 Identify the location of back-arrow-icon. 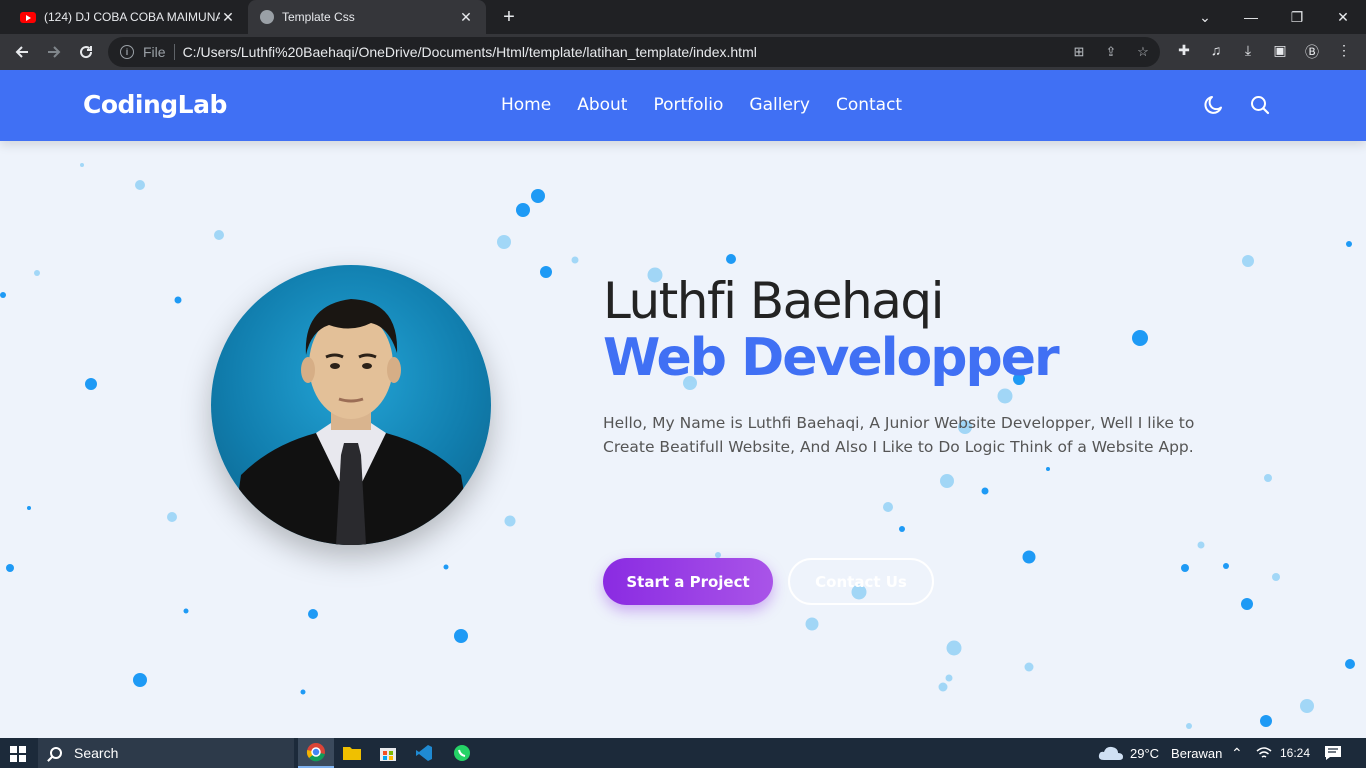
(21, 52).